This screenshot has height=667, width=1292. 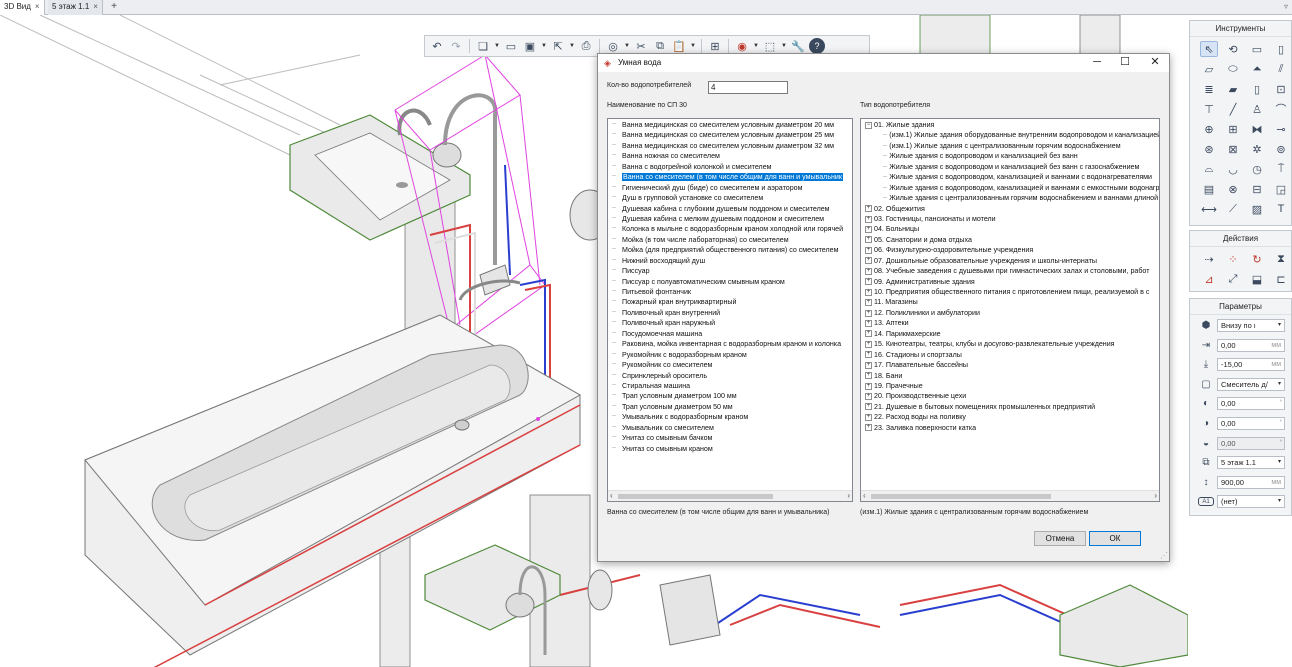 I want to click on add-tab-button: +, so click(x=114, y=7).